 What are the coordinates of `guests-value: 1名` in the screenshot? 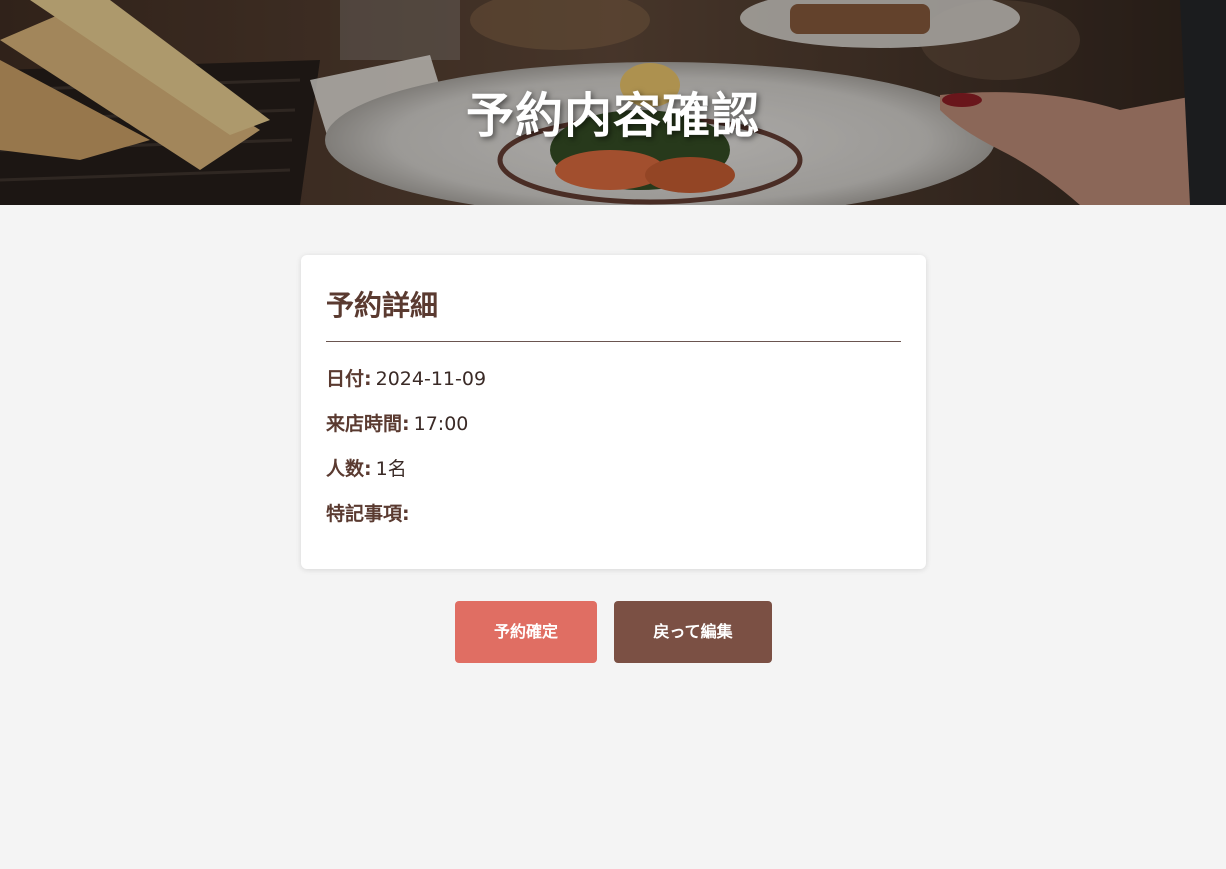 It's located at (391, 469).